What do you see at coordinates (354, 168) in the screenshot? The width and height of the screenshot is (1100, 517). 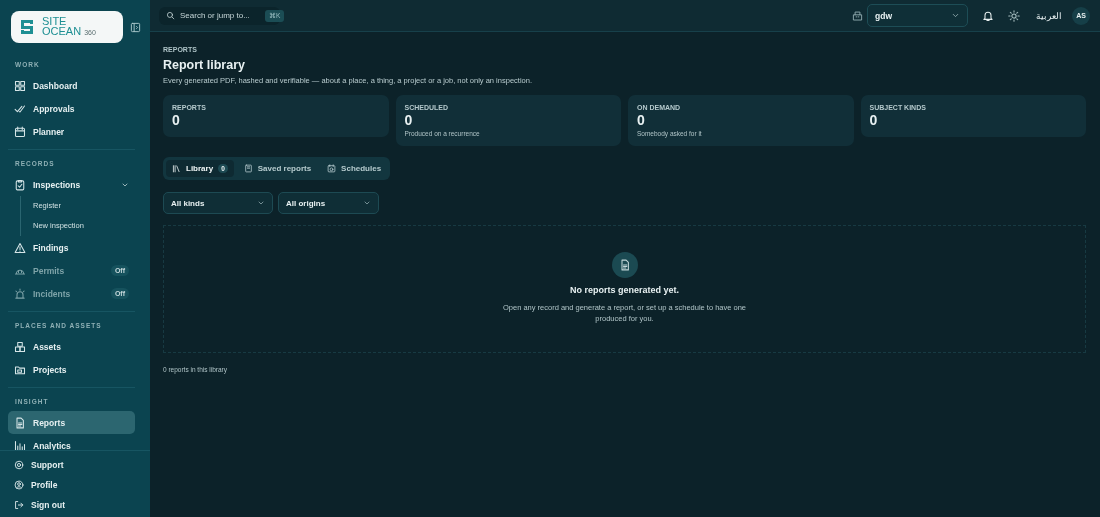 I see `tab: Schedules` at bounding box center [354, 168].